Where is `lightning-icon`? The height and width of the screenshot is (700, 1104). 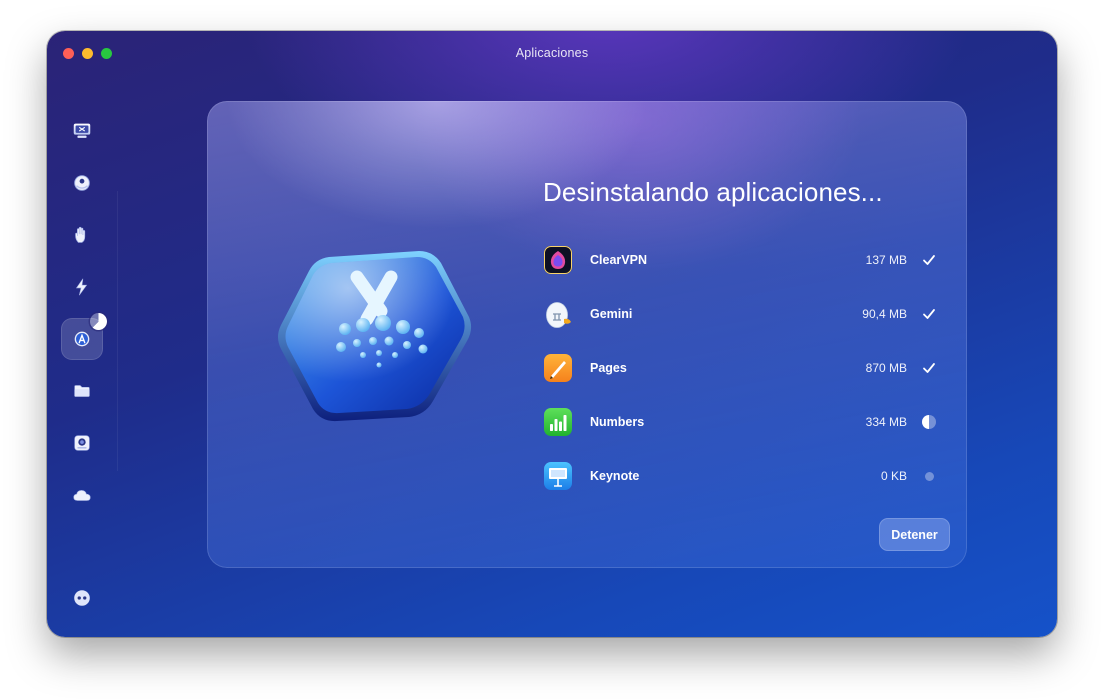
lightning-icon is located at coordinates (81, 287).